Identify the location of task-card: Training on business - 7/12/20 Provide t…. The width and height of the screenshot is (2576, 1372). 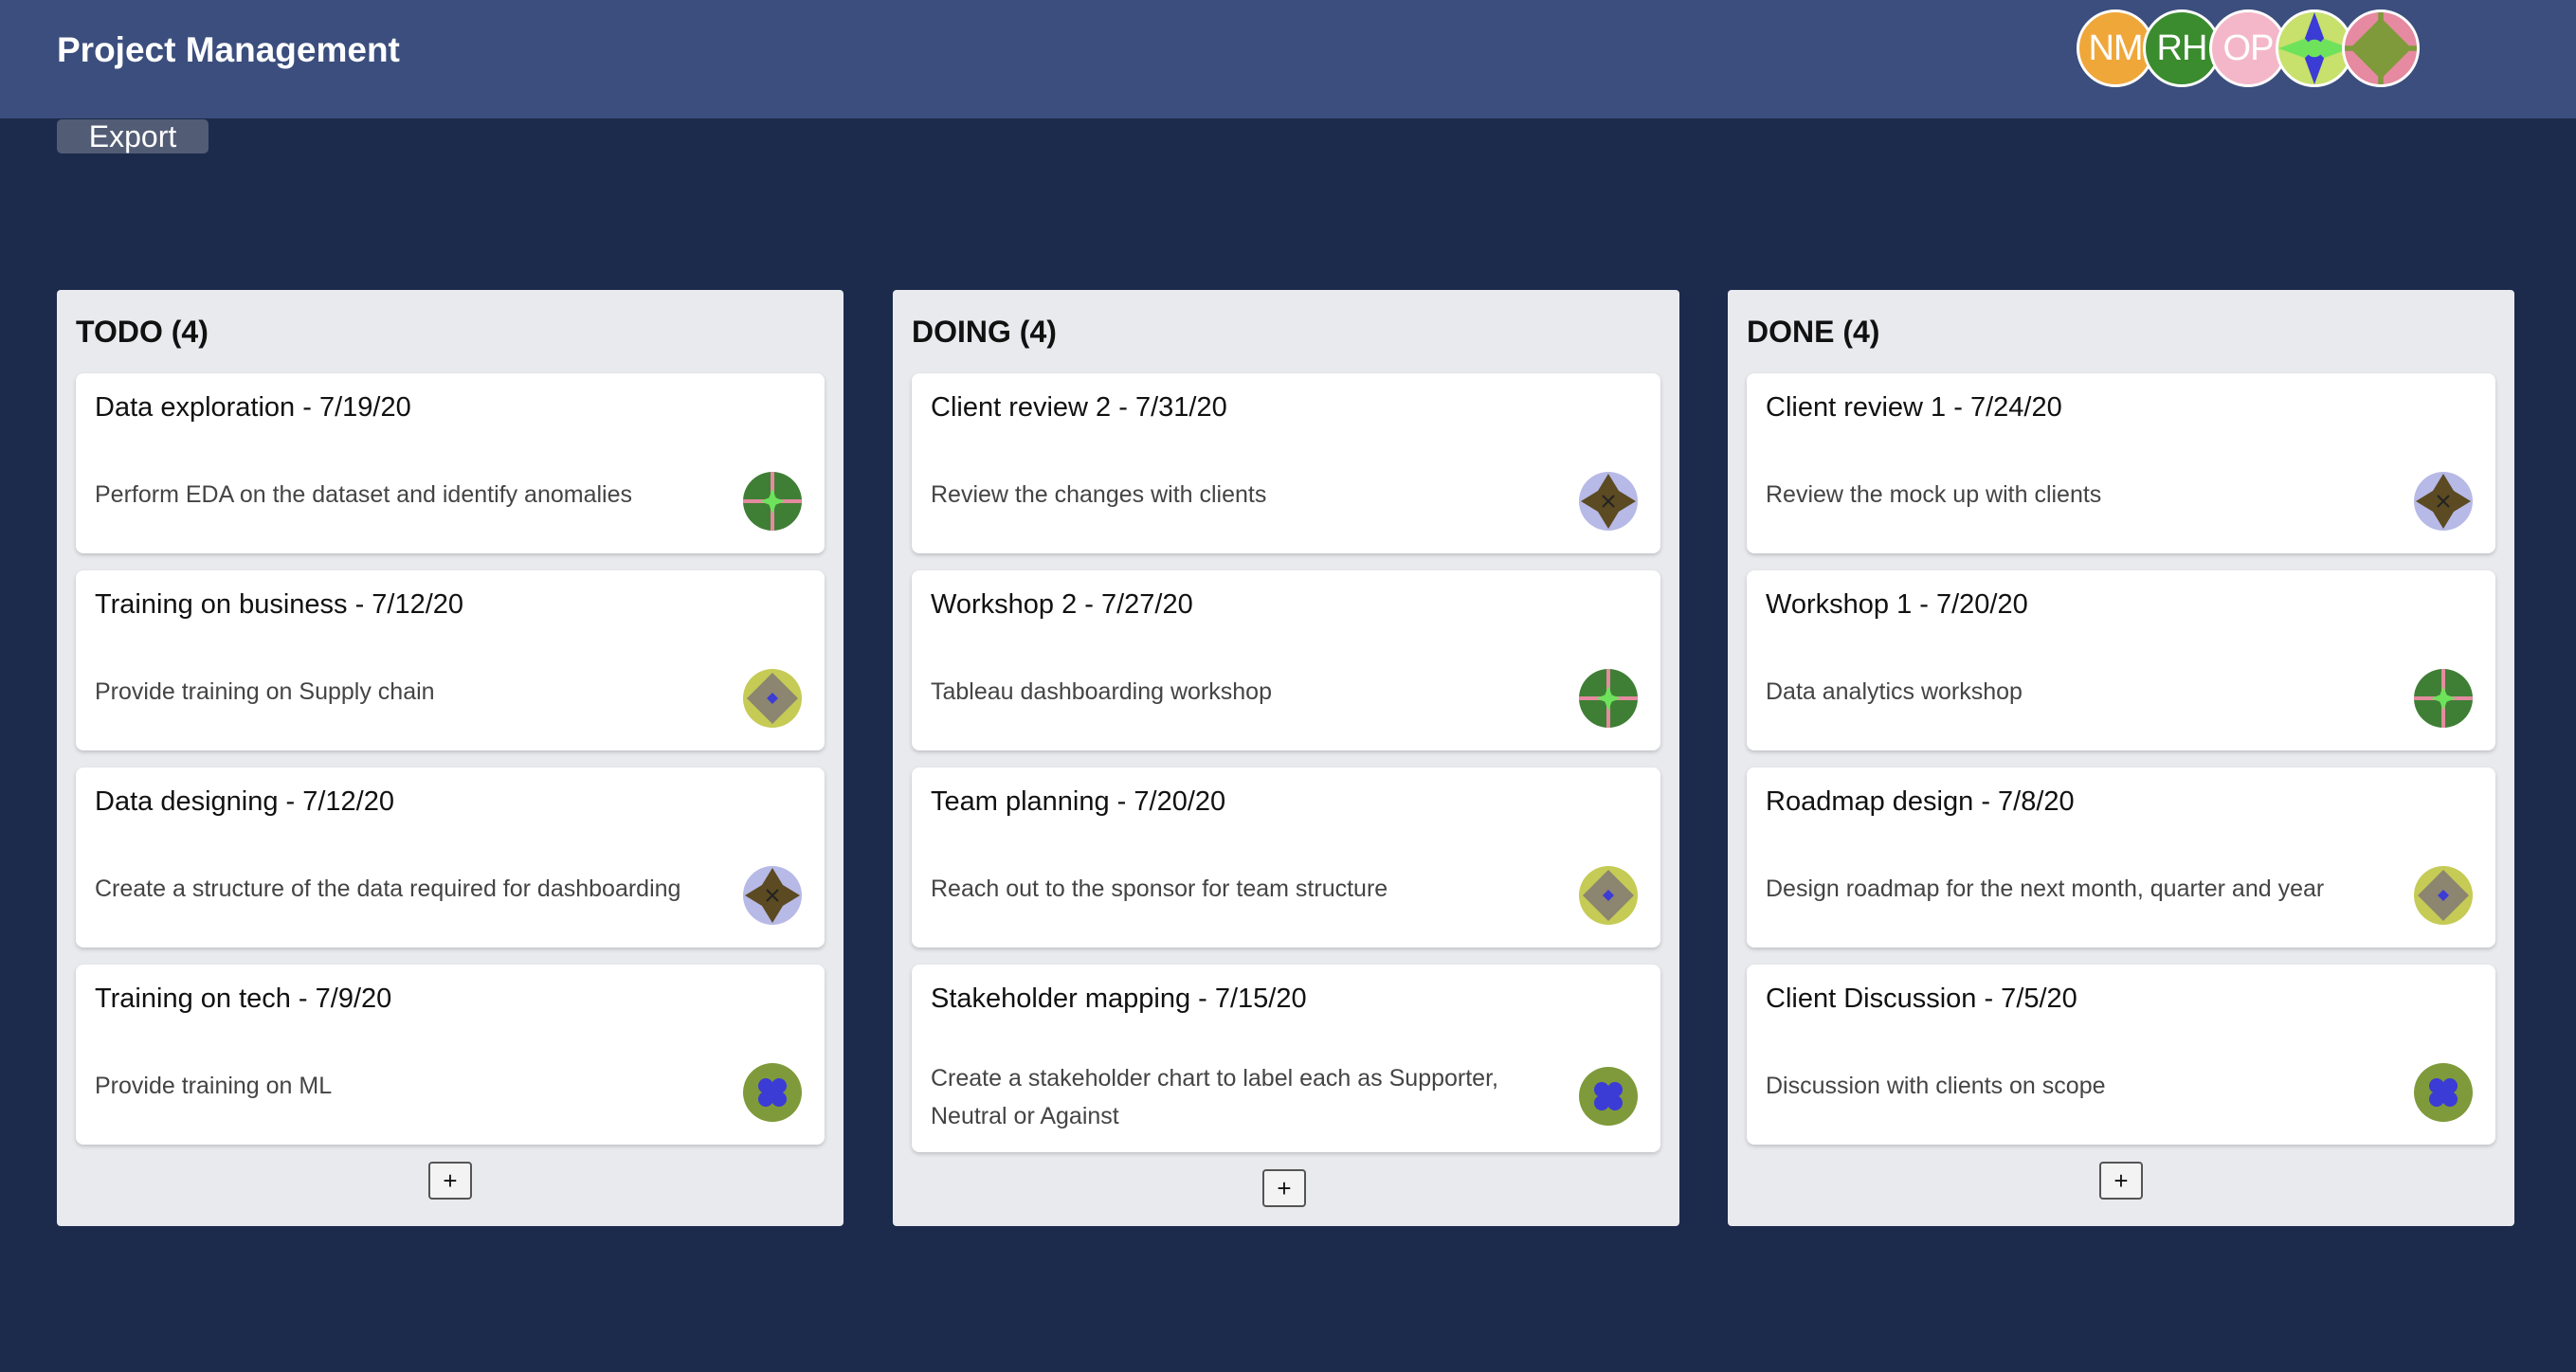
(450, 660).